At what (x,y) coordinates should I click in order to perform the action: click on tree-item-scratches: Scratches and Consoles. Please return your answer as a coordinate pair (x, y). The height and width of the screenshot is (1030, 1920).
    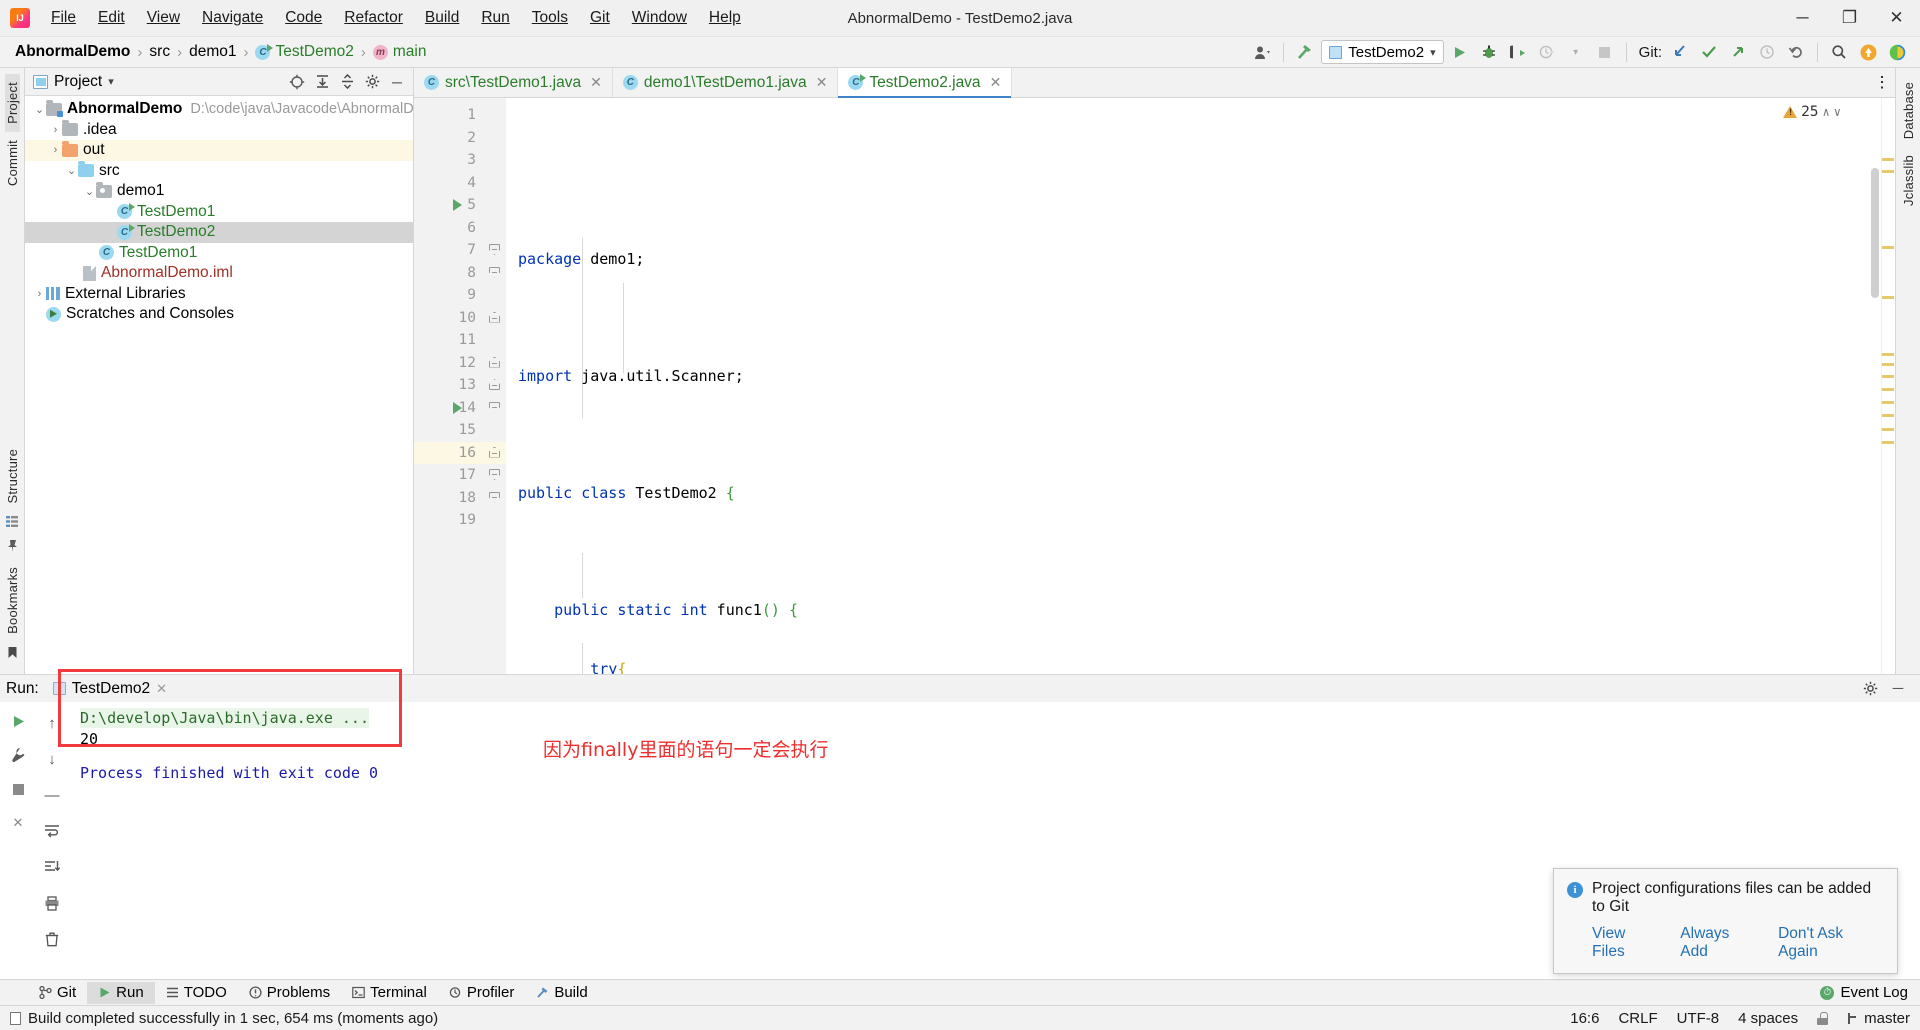
    Looking at the image, I should click on (219, 314).